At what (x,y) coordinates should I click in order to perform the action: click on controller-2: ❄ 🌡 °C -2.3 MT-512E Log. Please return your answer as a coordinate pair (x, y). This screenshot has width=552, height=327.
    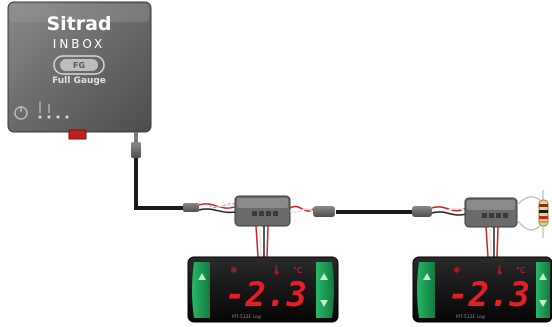
    Looking at the image, I should click on (482, 289).